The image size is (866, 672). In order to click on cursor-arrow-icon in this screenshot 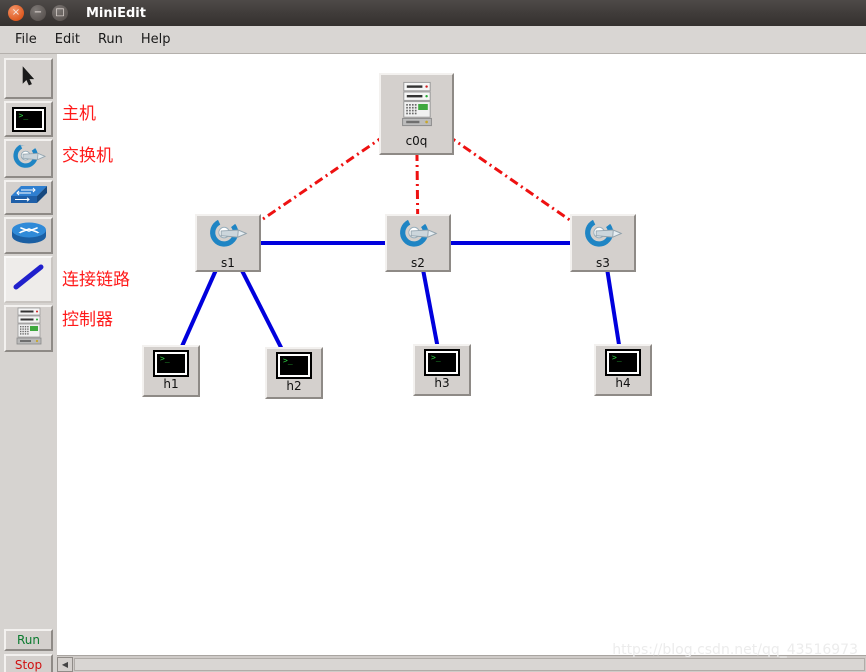, I will do `click(28, 78)`.